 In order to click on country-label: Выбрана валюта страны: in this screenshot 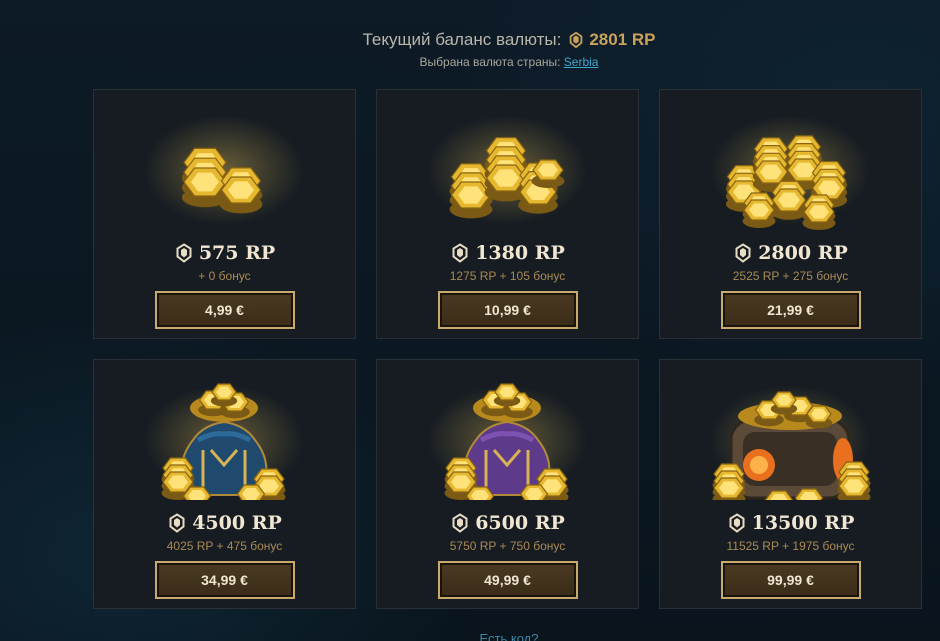, I will do `click(490, 62)`.